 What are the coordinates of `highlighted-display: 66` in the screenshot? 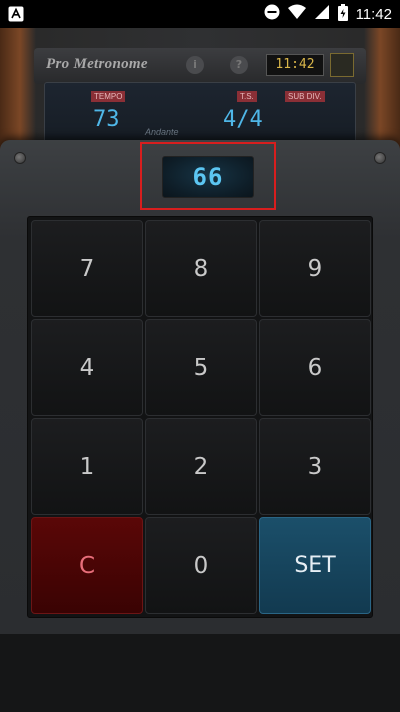 It's located at (208, 176).